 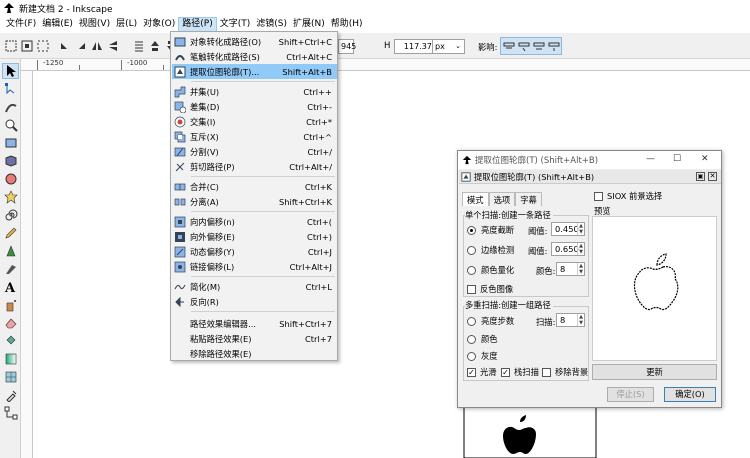 I want to click on select-all-icon, so click(x=11, y=46).